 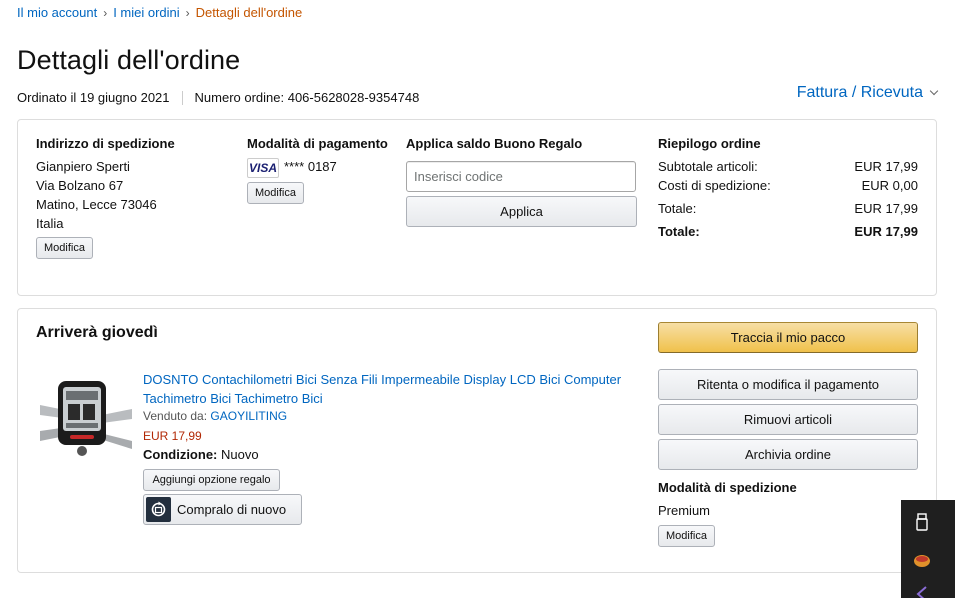 What do you see at coordinates (93, 97) in the screenshot?
I see `order-date: Ordinato il 19 giugno 2021` at bounding box center [93, 97].